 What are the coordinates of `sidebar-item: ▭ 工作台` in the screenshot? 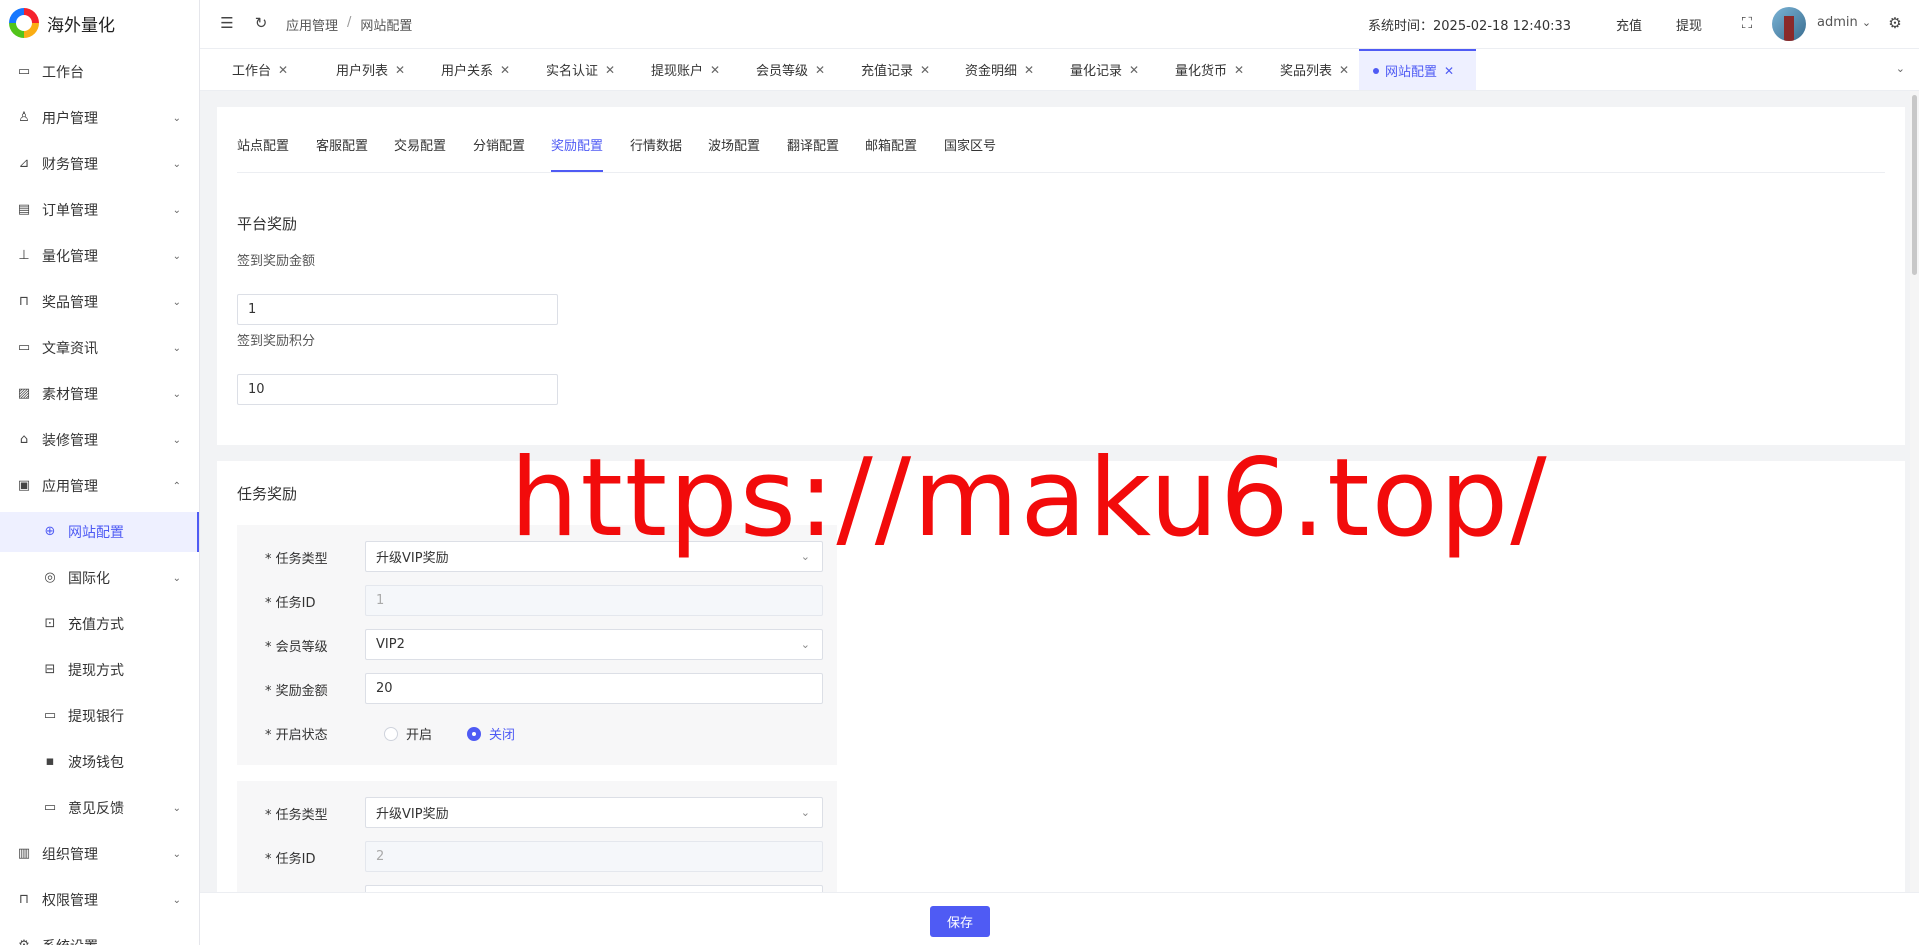 It's located at (99, 72).